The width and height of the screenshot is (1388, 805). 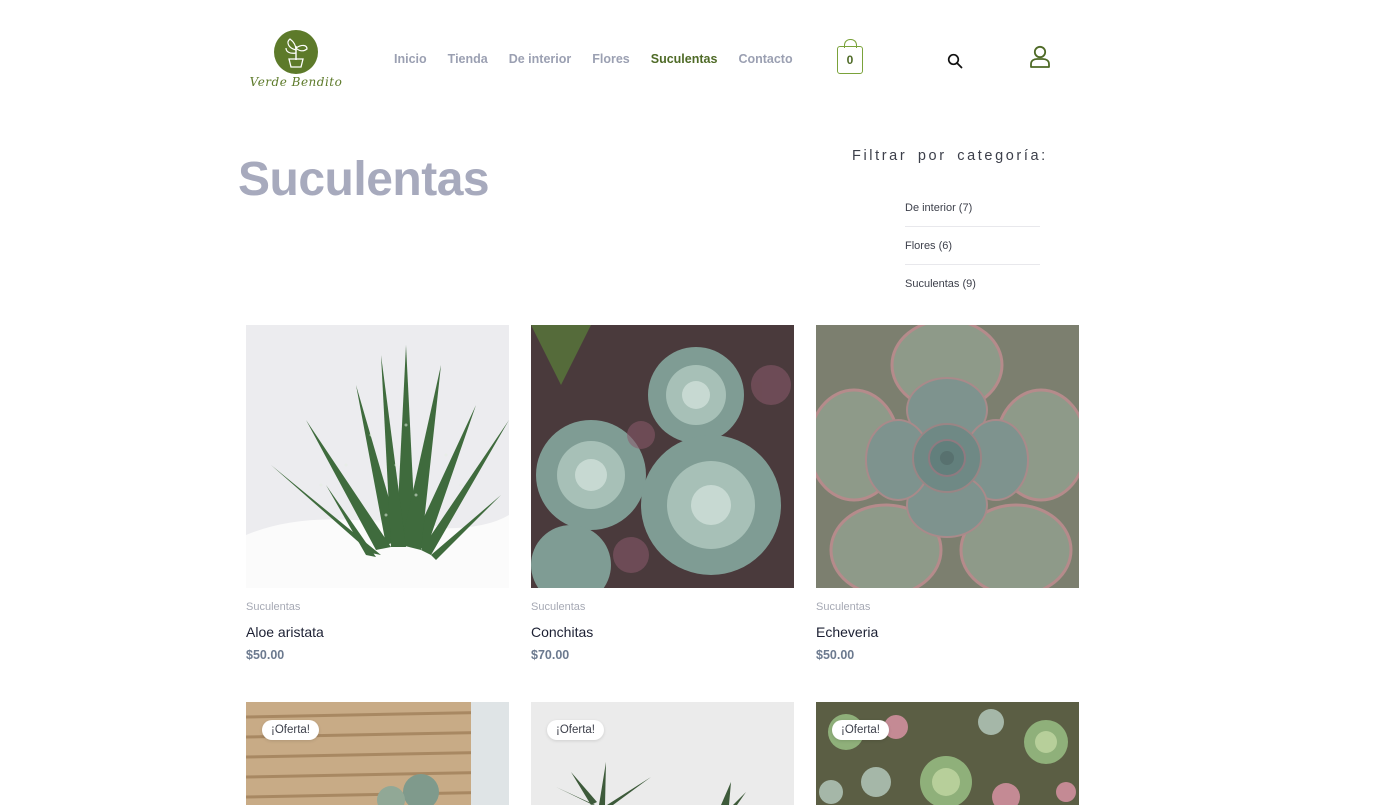 I want to click on product-card-echeveria: Suculentas Echeveria $50.00, so click(x=947, y=493).